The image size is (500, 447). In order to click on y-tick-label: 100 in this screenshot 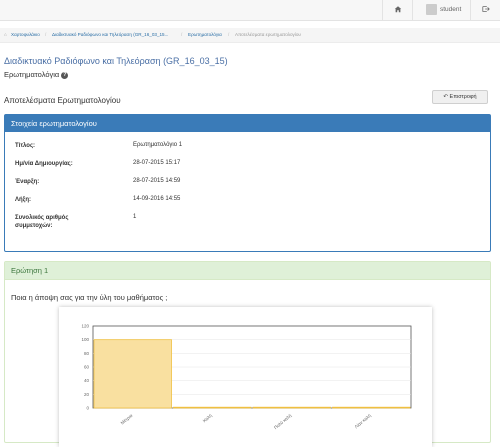, I will do `click(85, 339)`.